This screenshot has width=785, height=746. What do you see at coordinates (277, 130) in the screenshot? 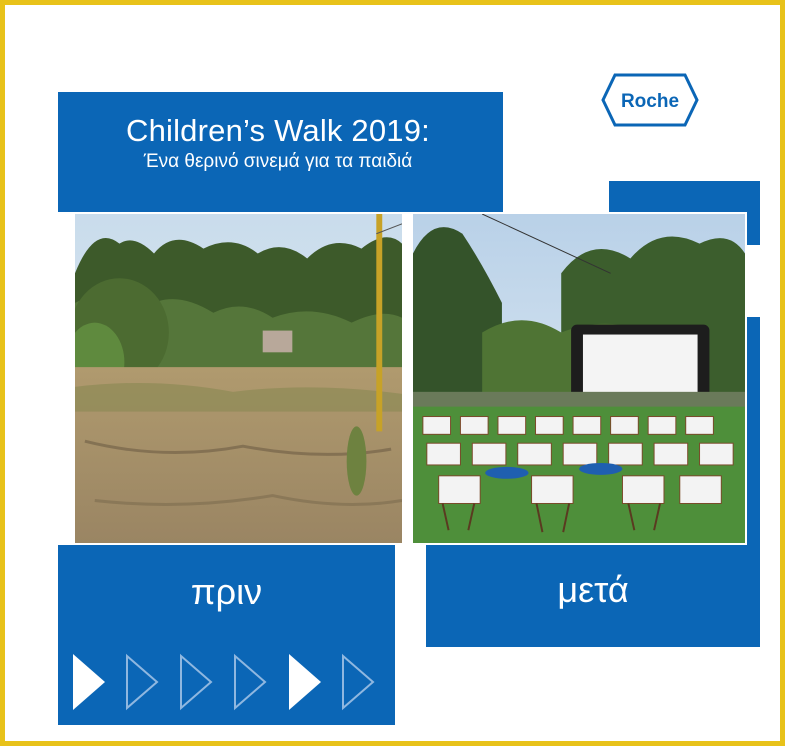
I see `poster-title: Children’s Walk 2019:` at bounding box center [277, 130].